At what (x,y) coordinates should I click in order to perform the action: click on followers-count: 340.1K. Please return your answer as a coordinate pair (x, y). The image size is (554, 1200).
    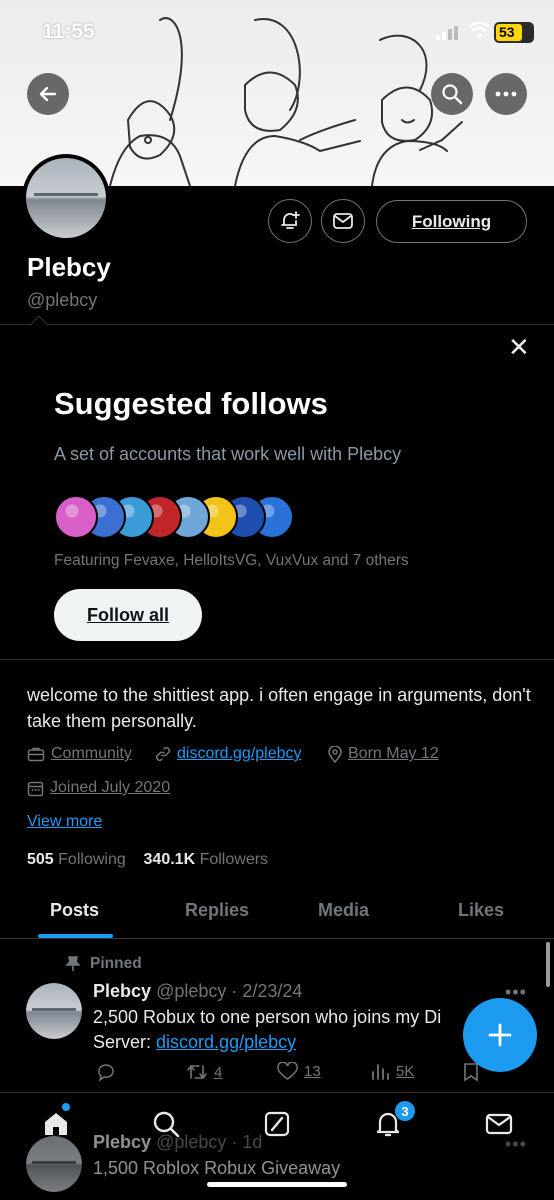
    Looking at the image, I should click on (169, 859).